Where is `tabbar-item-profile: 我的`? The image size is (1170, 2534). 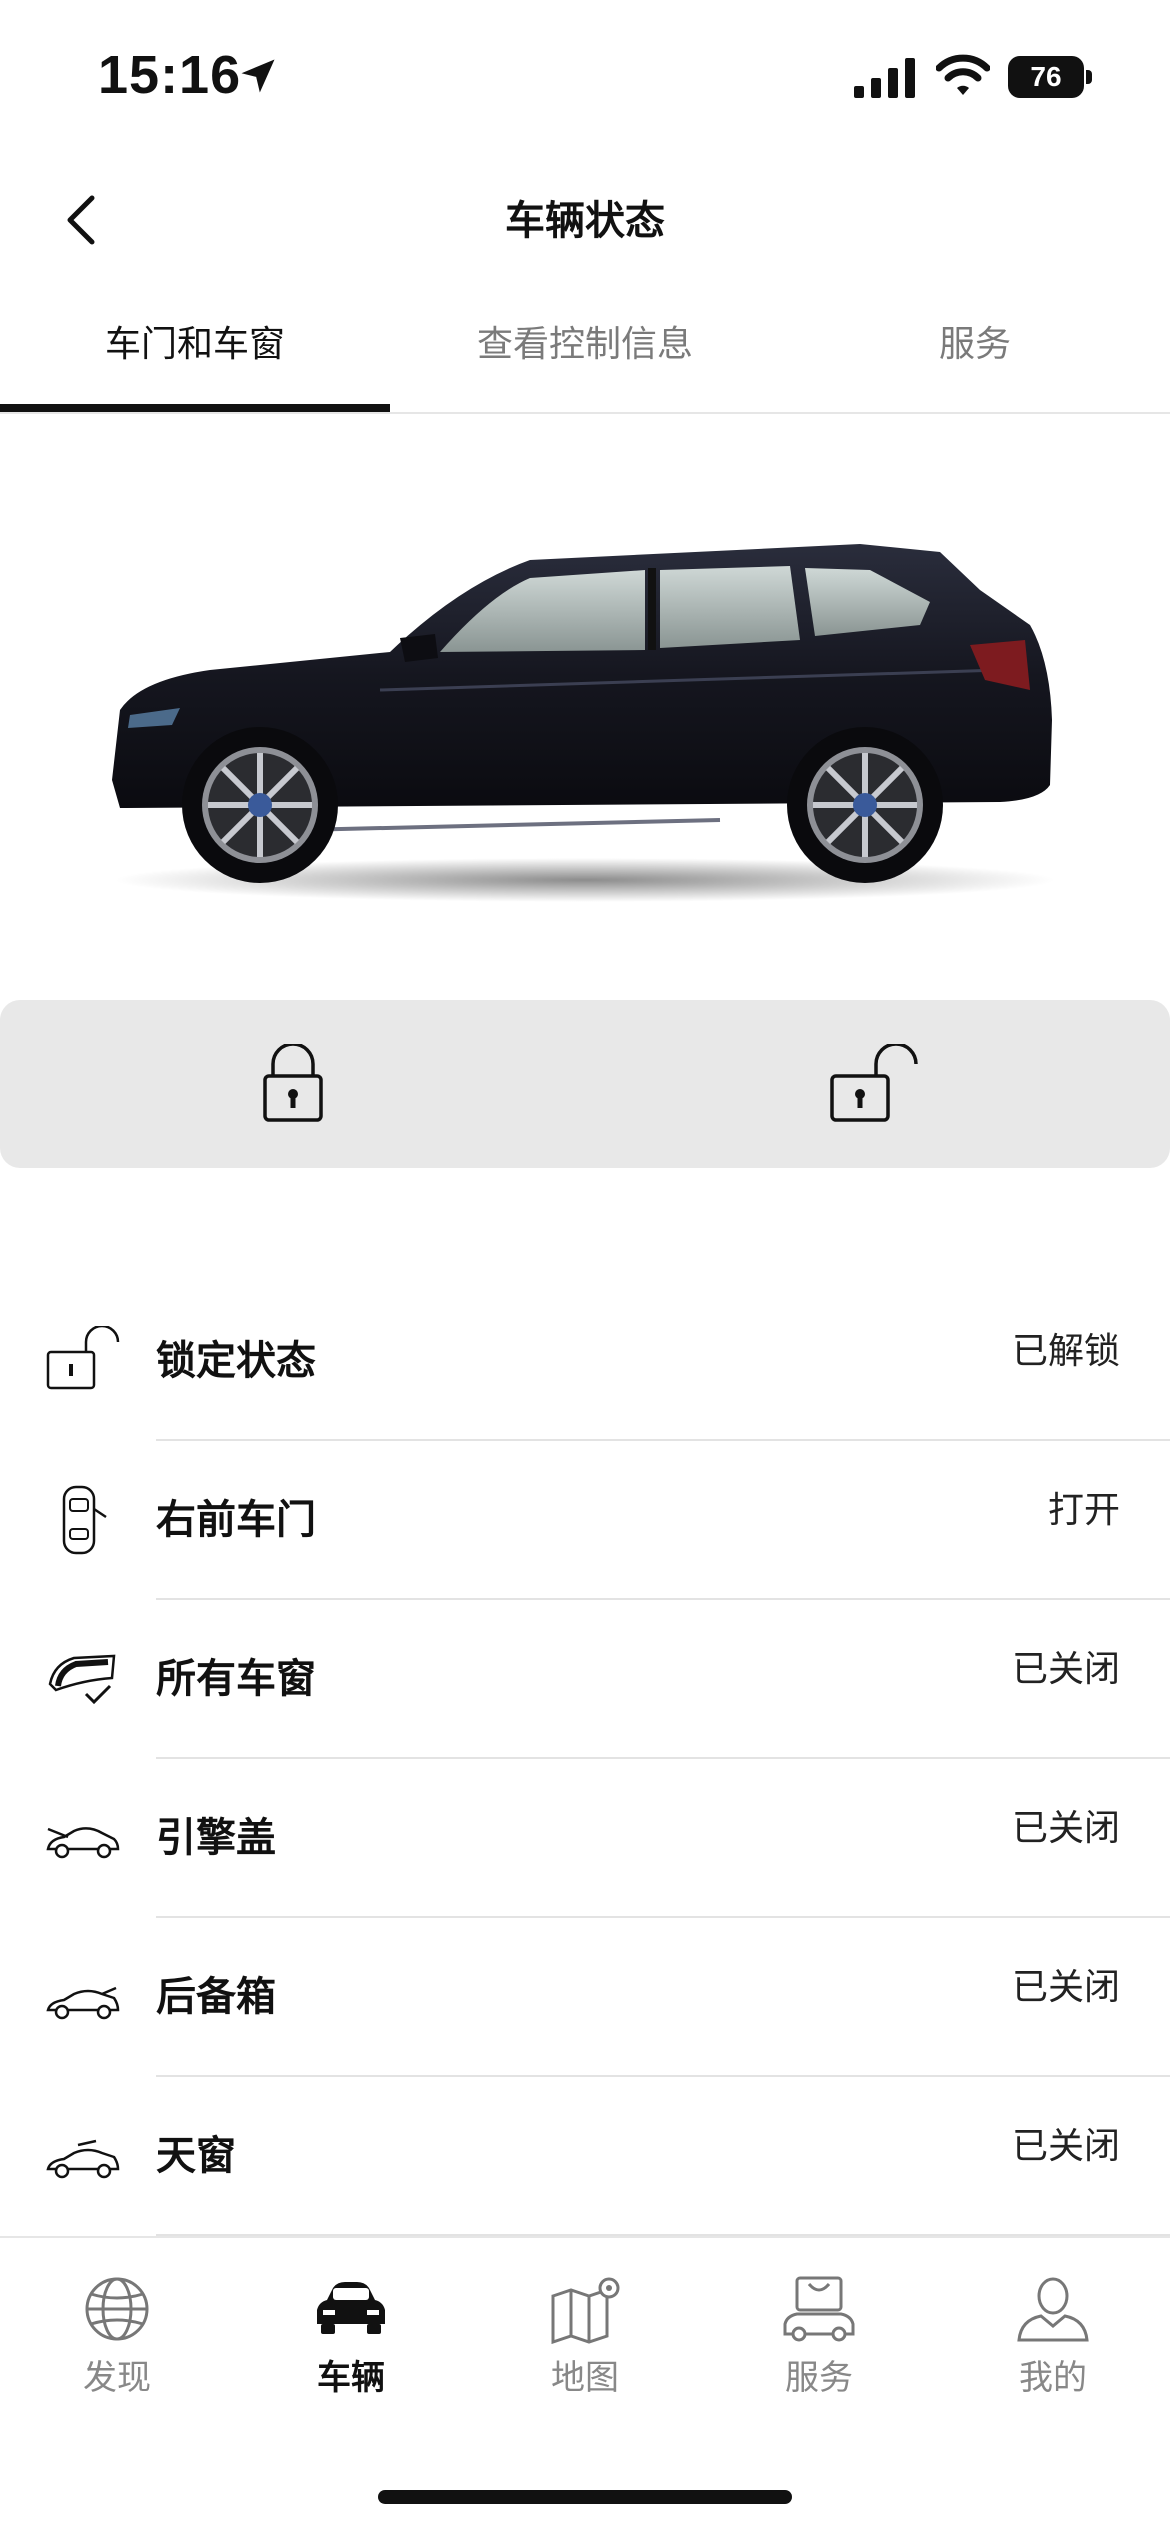 tabbar-item-profile: 我的 is located at coordinates (1053, 2349).